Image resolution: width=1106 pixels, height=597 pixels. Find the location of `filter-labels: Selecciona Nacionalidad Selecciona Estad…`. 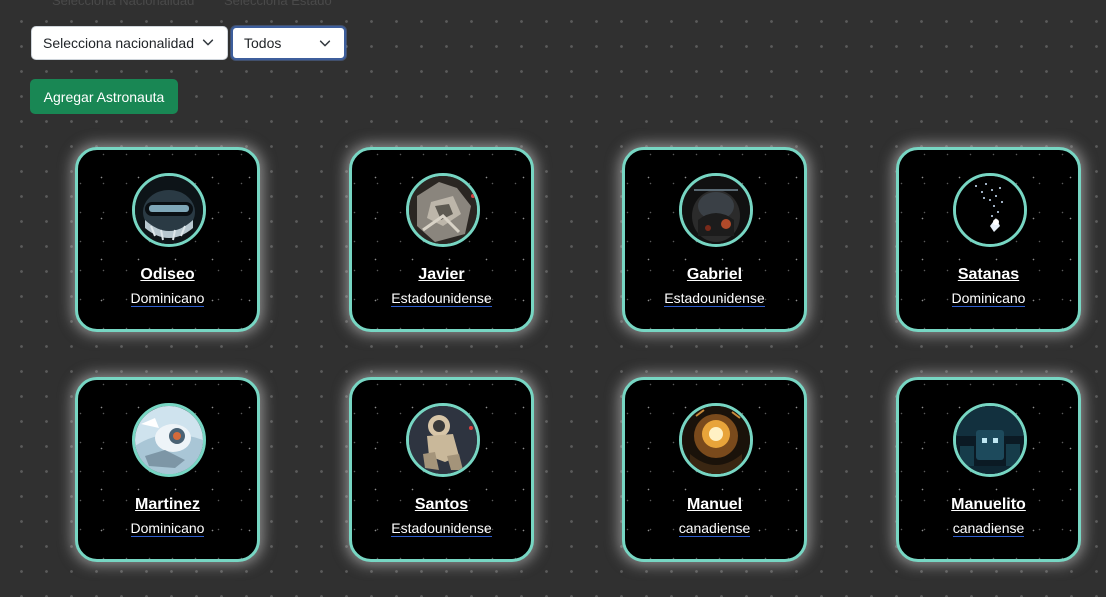

filter-labels: Selecciona Nacionalidad Selecciona Estad… is located at coordinates (192, 4).